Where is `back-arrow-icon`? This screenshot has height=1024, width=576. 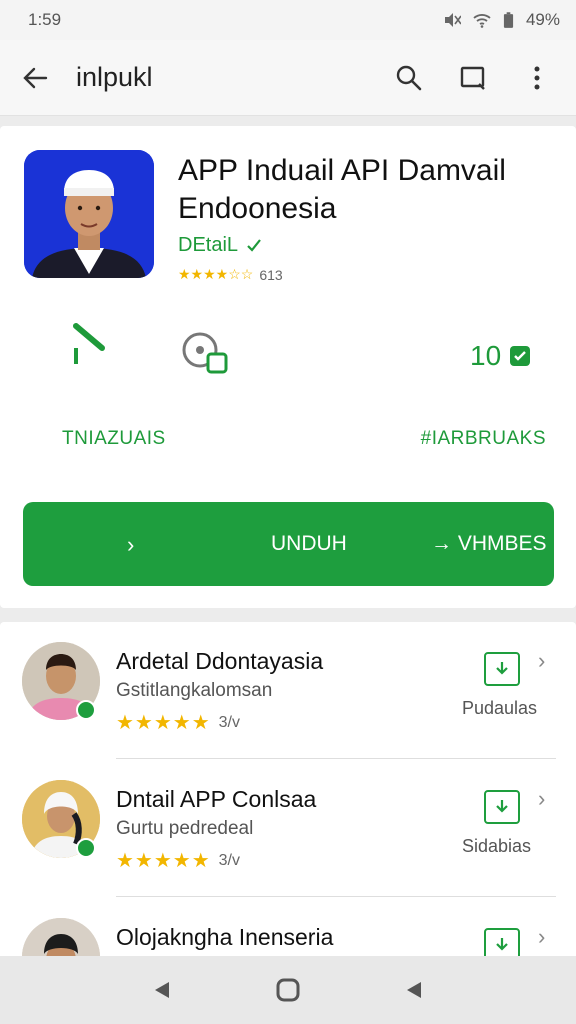 back-arrow-icon is located at coordinates (35, 78).